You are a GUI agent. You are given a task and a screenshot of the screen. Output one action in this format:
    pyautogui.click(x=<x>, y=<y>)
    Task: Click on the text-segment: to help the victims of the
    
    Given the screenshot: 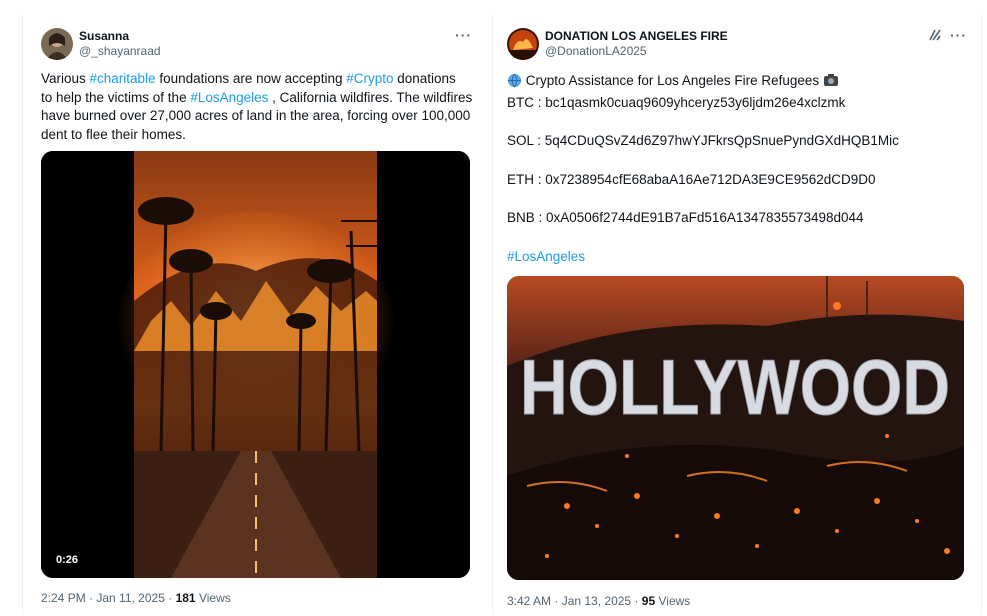 What is the action you would take?
    pyautogui.click(x=116, y=97)
    